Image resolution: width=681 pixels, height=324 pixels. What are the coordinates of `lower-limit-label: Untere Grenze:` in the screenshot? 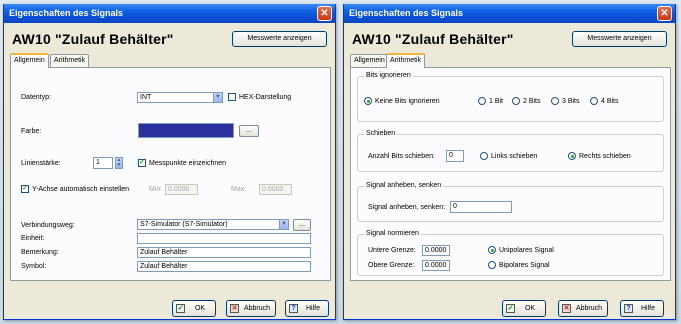 It's located at (392, 250).